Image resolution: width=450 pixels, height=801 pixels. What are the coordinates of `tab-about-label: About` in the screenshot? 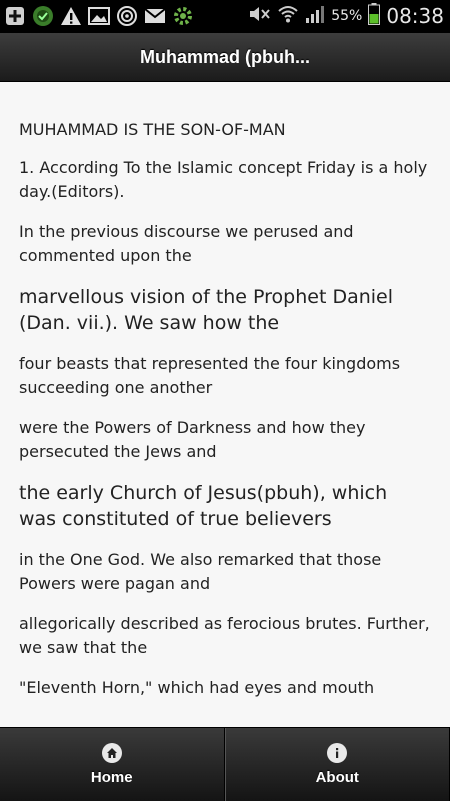 It's located at (337, 777).